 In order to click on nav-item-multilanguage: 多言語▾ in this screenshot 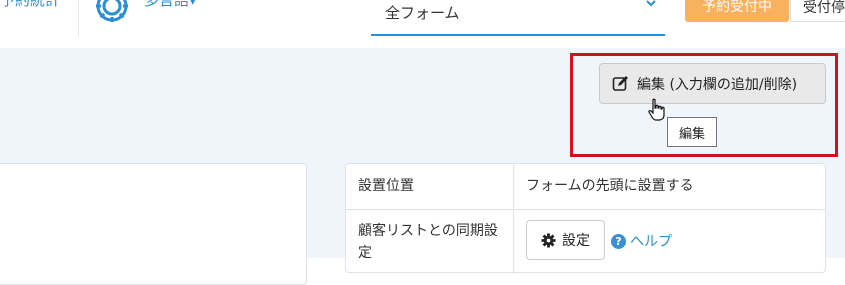, I will do `click(170, 5)`.